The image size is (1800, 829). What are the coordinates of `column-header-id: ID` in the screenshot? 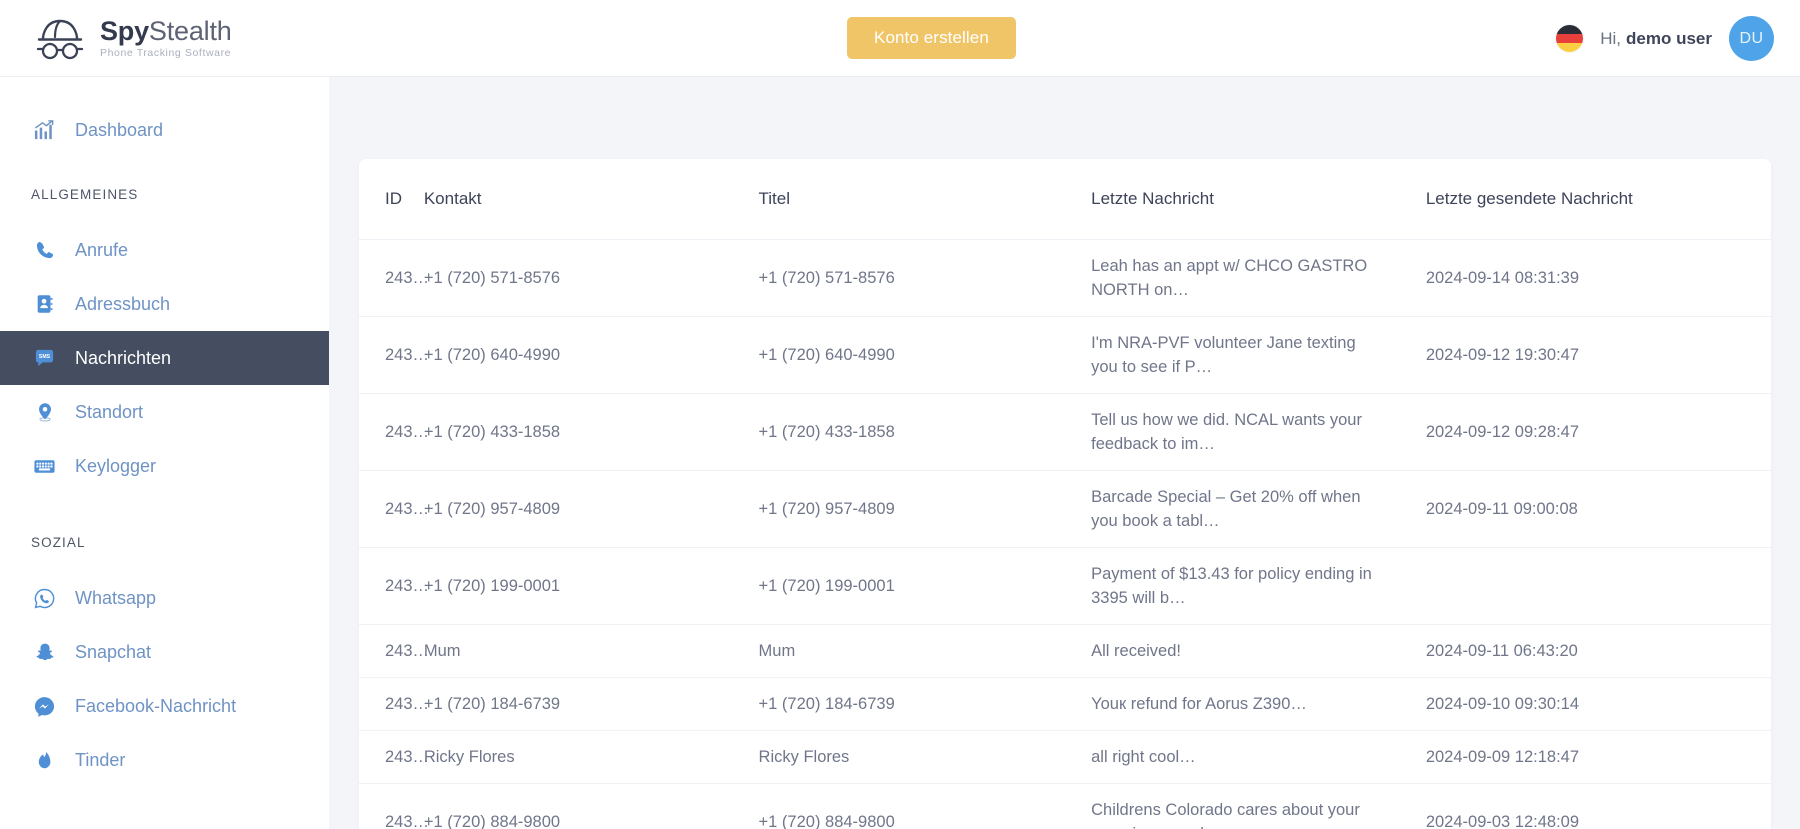 It's located at (391, 199).